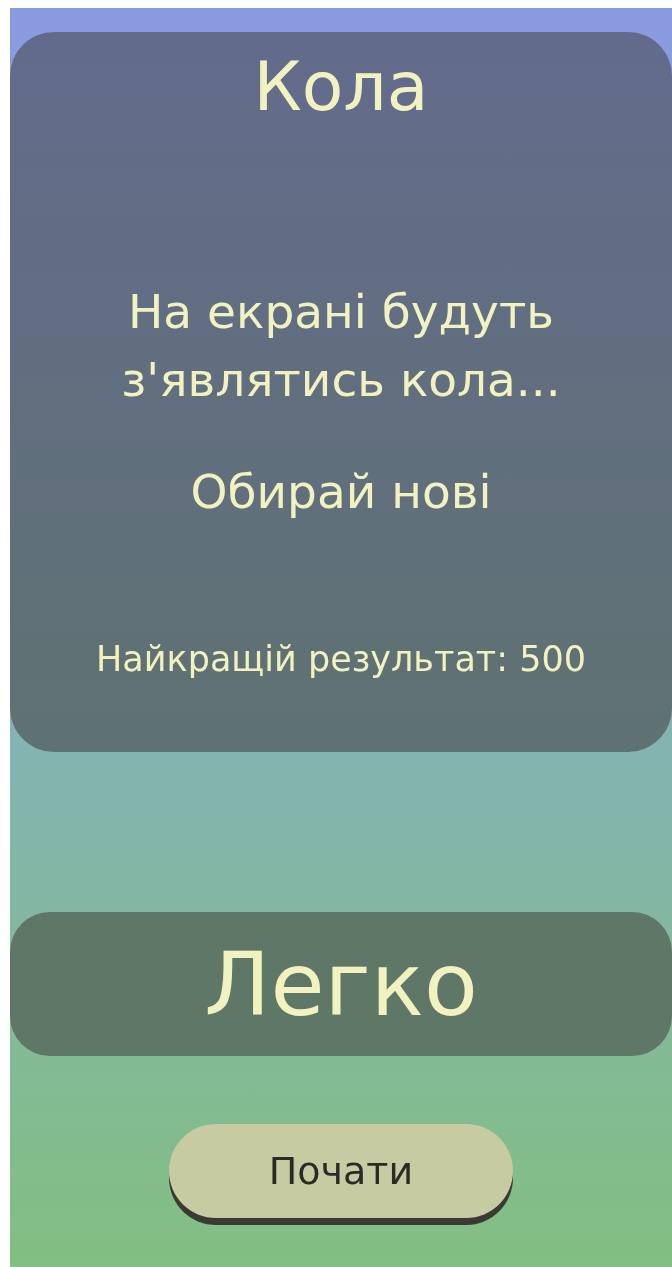 The image size is (672, 1267). Describe the element at coordinates (341, 87) in the screenshot. I see `game-title: Кола` at that location.